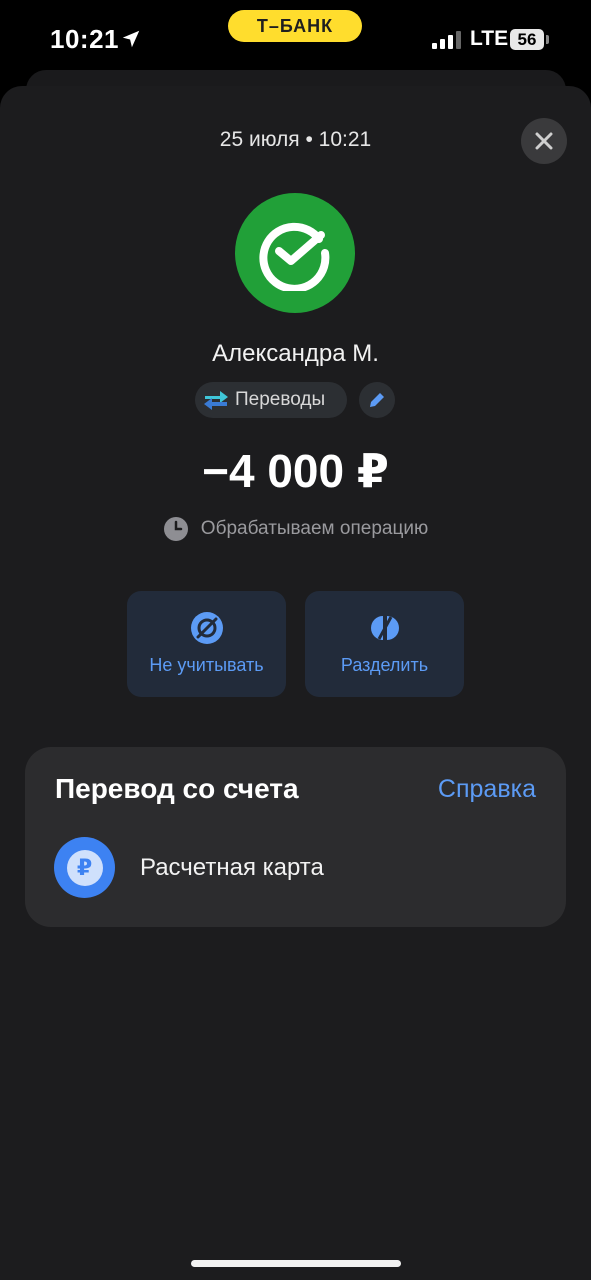  What do you see at coordinates (296, 1263) in the screenshot?
I see `home-indicator` at bounding box center [296, 1263].